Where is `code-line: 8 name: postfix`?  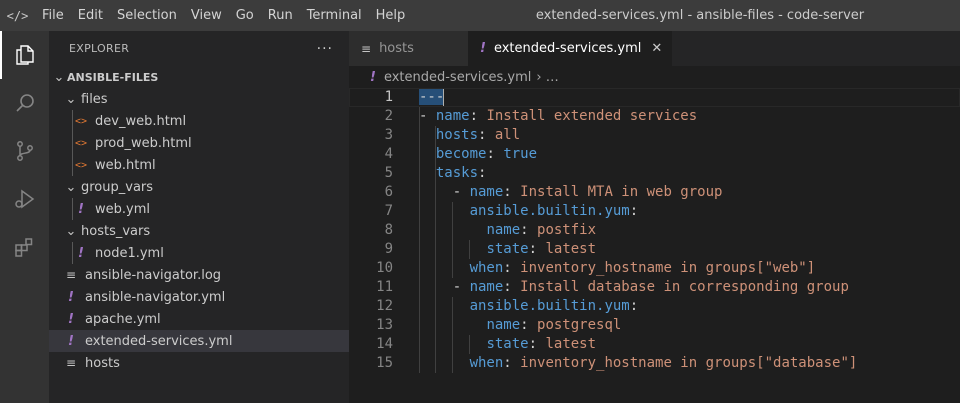 code-line: 8 name: postfix is located at coordinates (654, 230).